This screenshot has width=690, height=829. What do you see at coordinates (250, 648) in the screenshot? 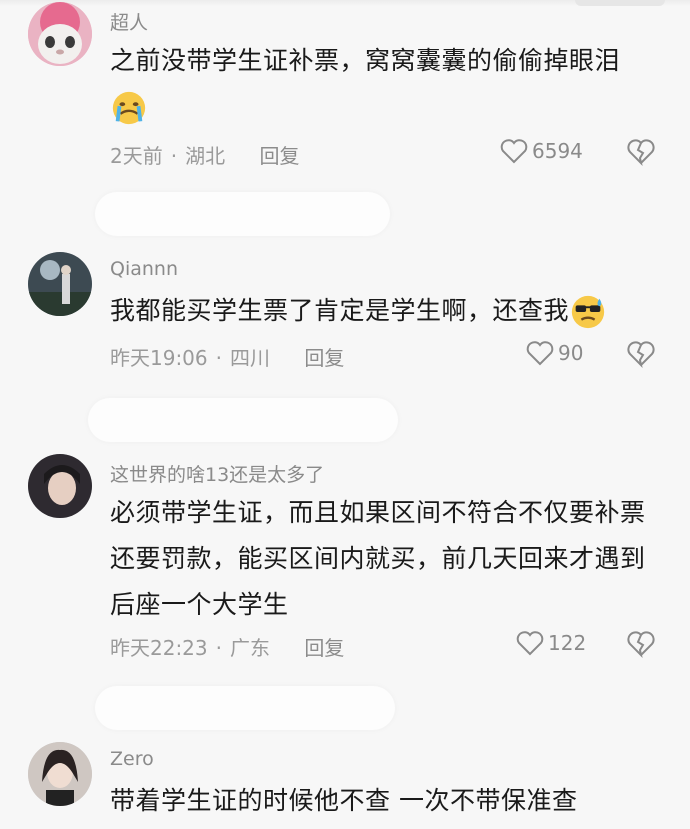
I see `location: 广东` at bounding box center [250, 648].